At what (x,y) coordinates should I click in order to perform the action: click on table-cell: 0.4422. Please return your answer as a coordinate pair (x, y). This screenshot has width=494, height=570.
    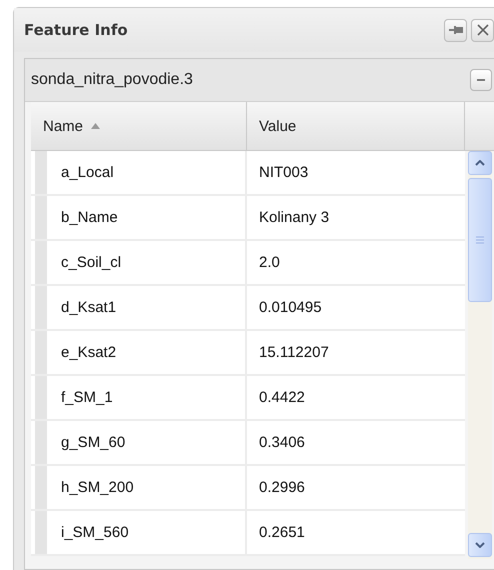
    Looking at the image, I should click on (282, 397).